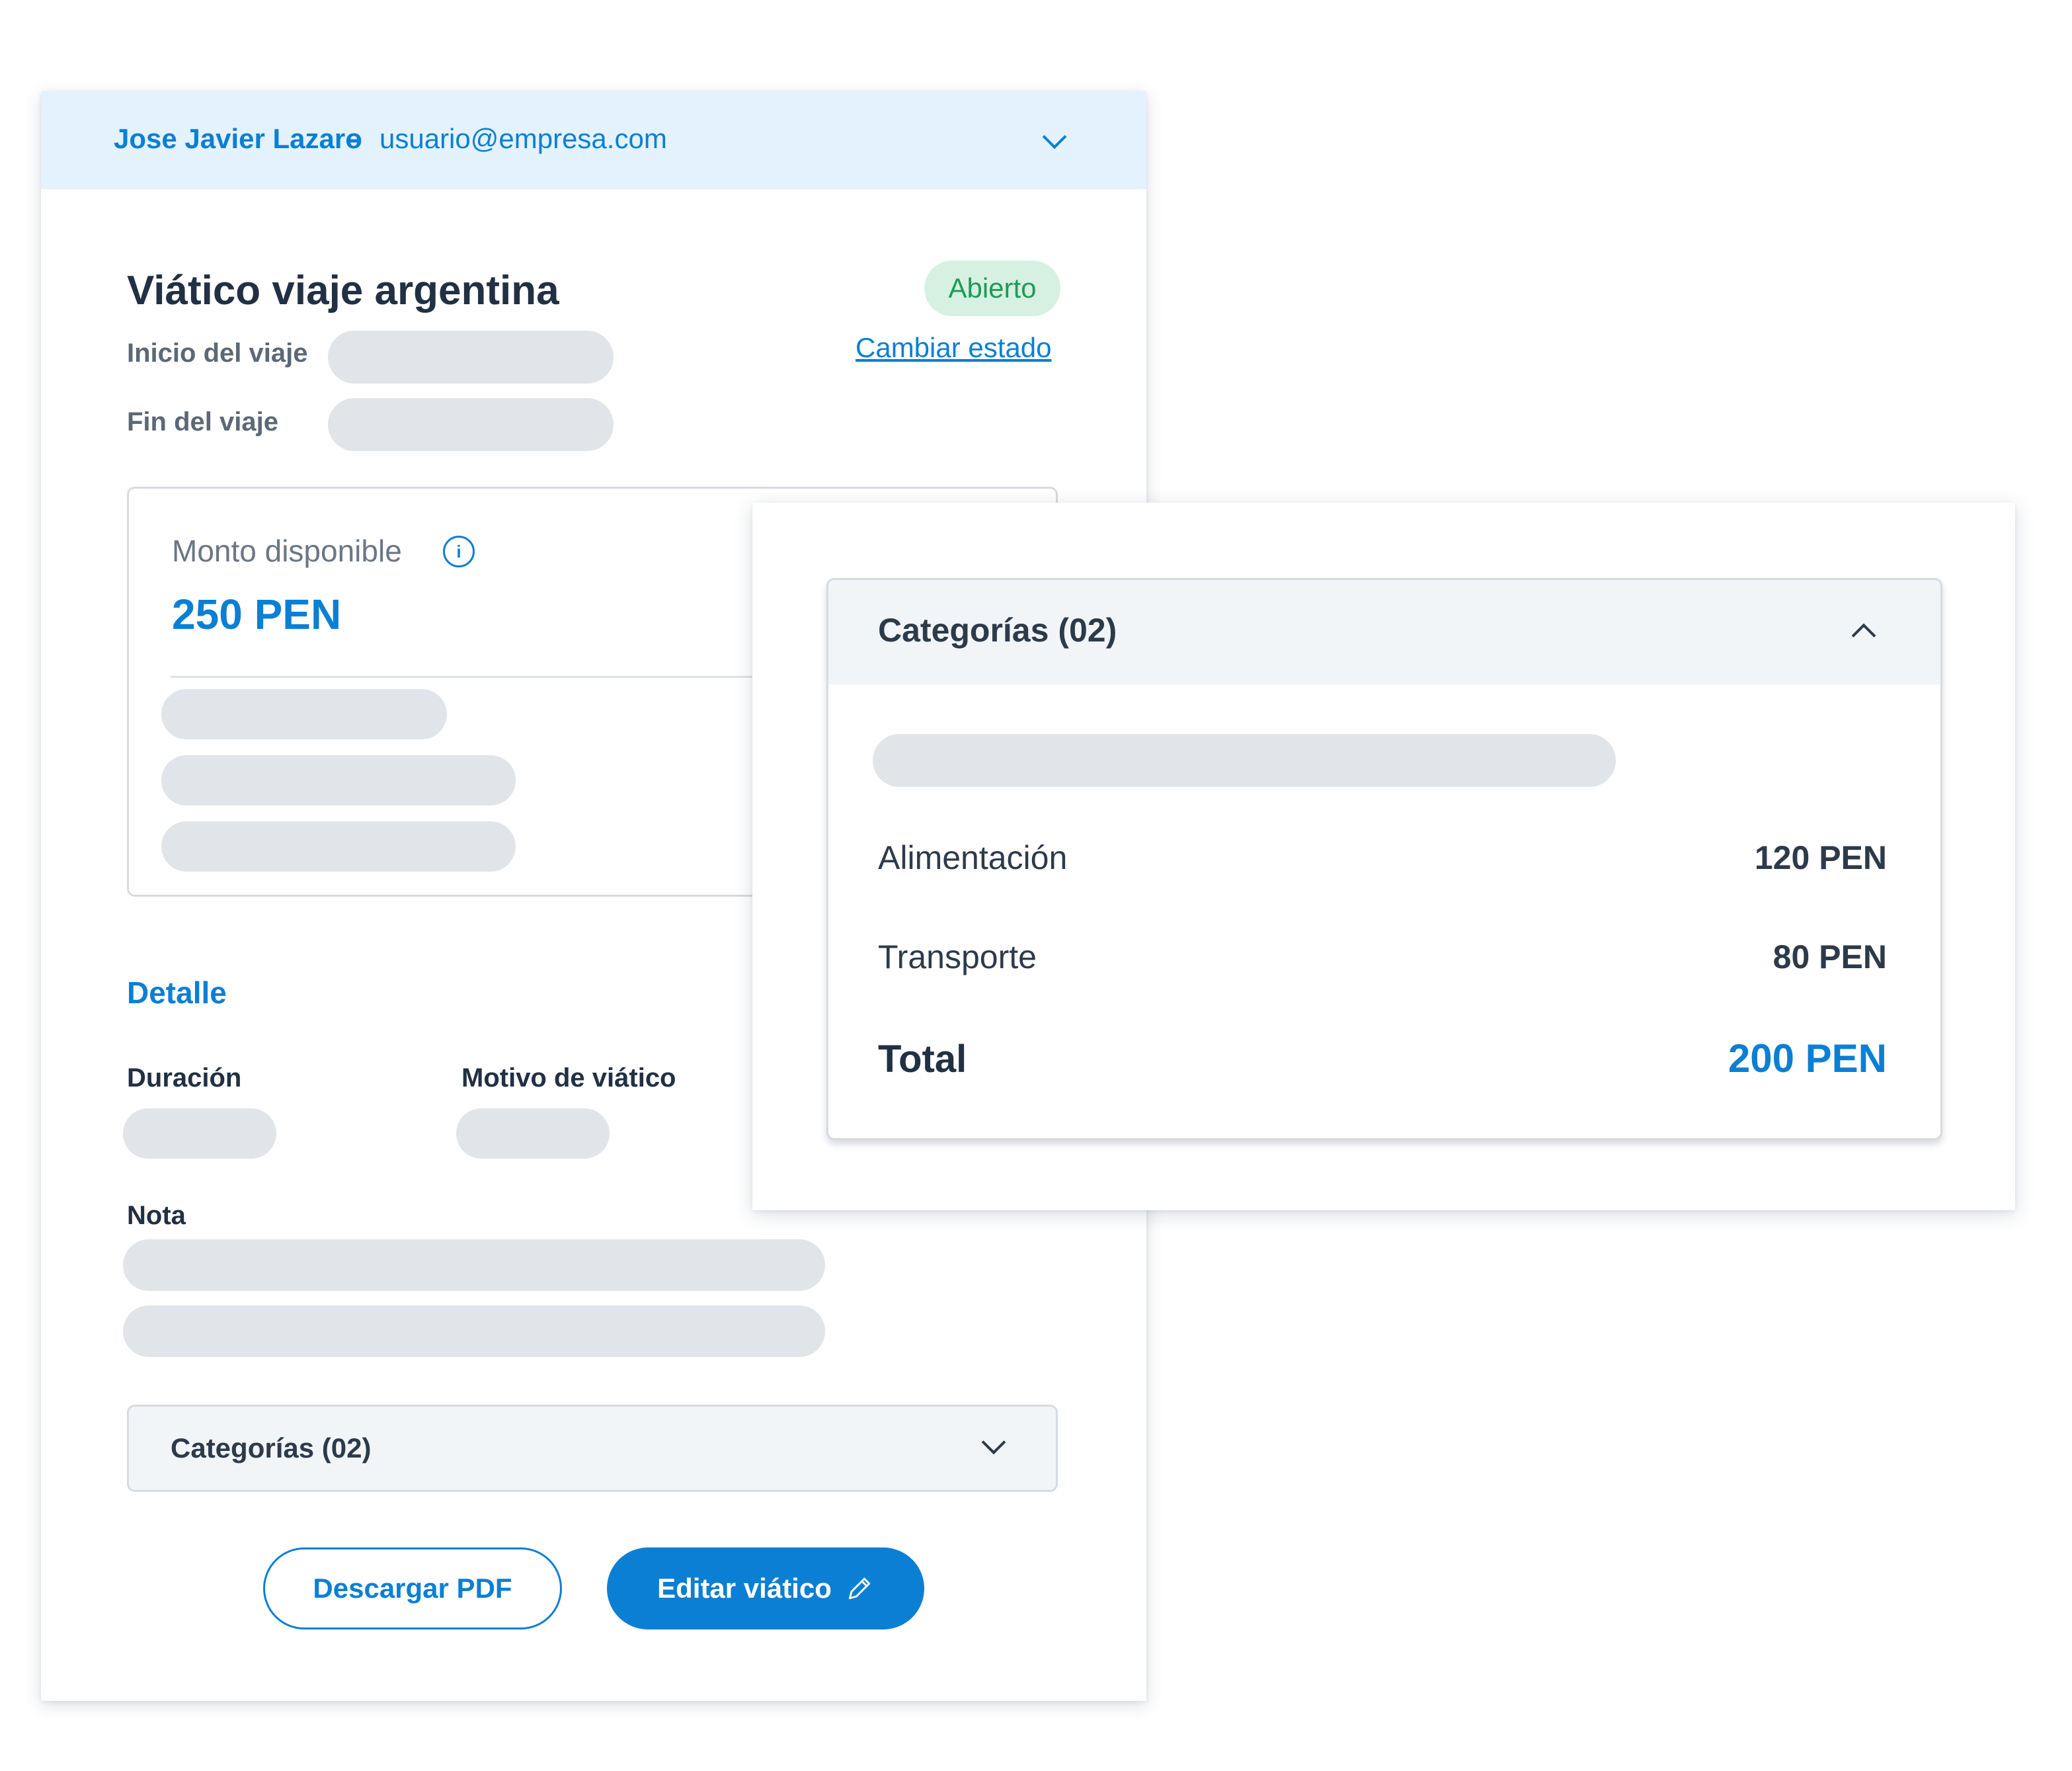 The height and width of the screenshot is (1771, 2072). I want to click on download-pdf-button: Descargar PDF, so click(412, 1588).